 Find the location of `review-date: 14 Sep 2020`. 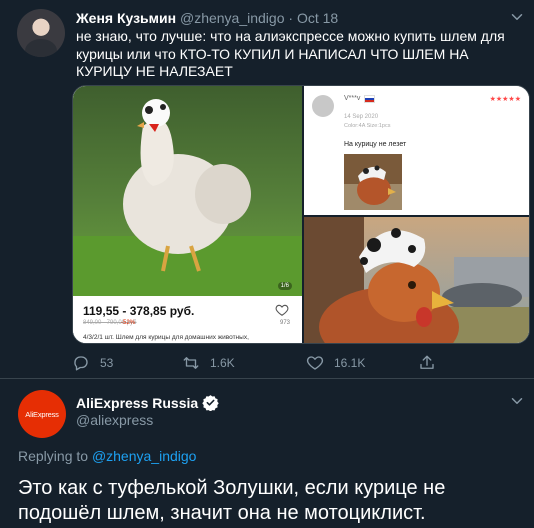

review-date: 14 Sep 2020 is located at coordinates (361, 117).